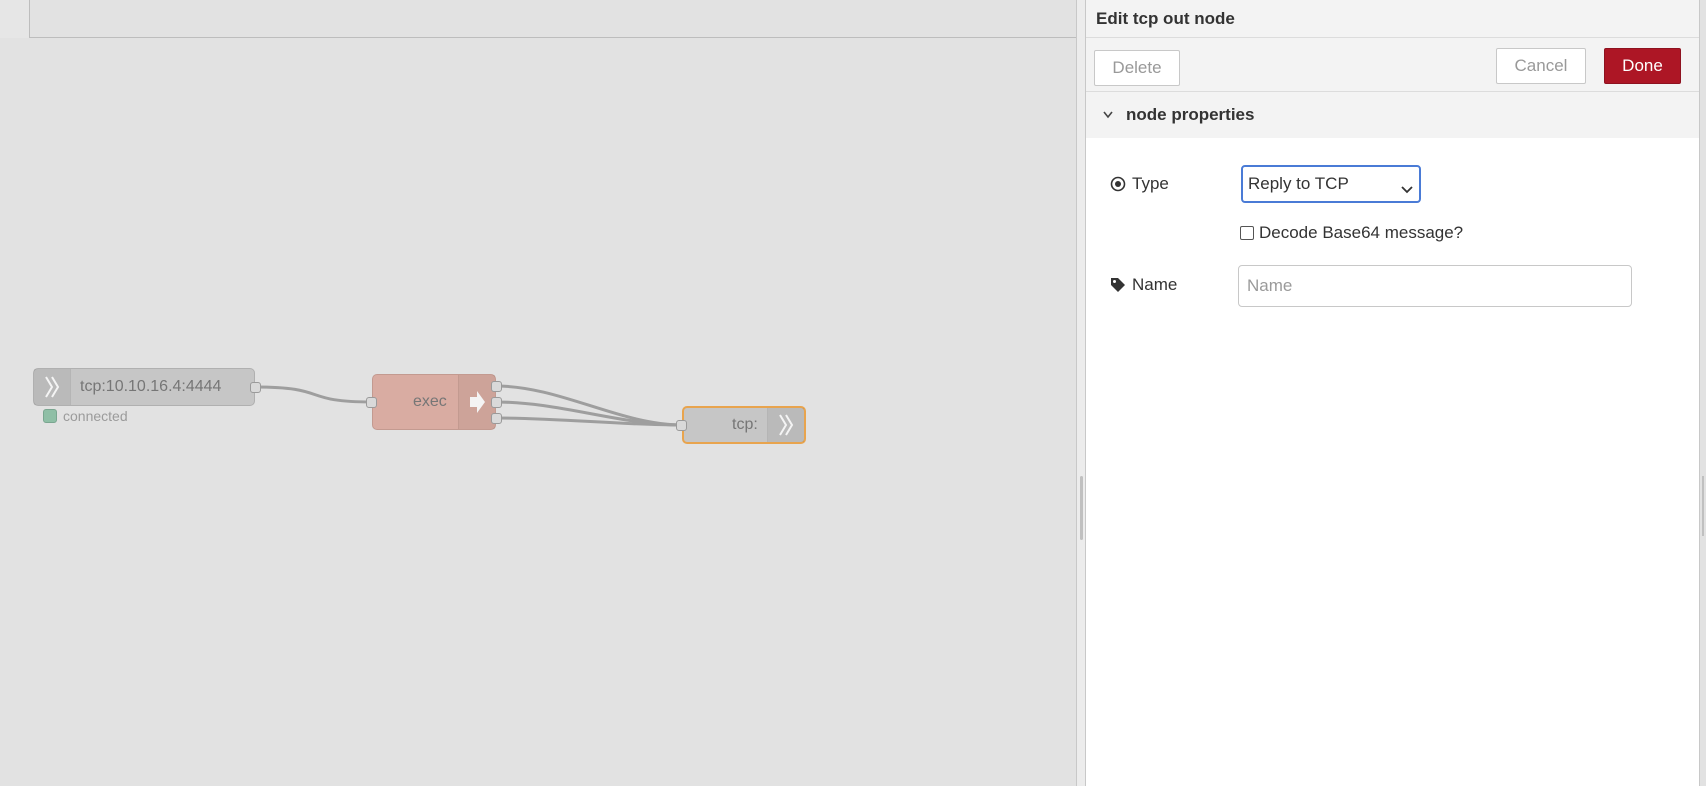 This screenshot has width=1706, height=786. Describe the element at coordinates (1081, 393) in the screenshot. I see `editor-splitter` at that location.